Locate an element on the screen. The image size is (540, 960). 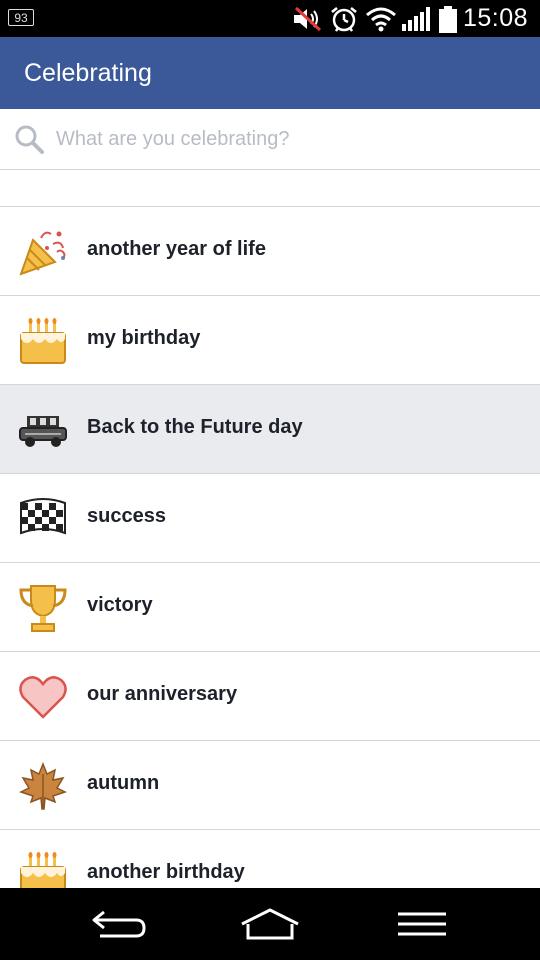
signal-icon is located at coordinates (416, 19).